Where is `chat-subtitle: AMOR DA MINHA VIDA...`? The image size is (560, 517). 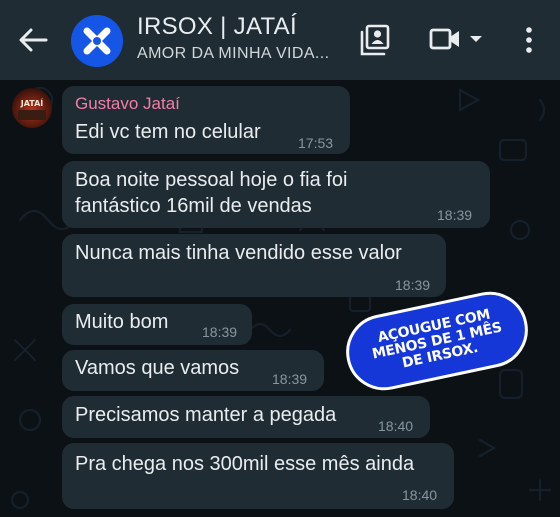
chat-subtitle: AMOR DA MINHA VIDA... is located at coordinates (233, 54).